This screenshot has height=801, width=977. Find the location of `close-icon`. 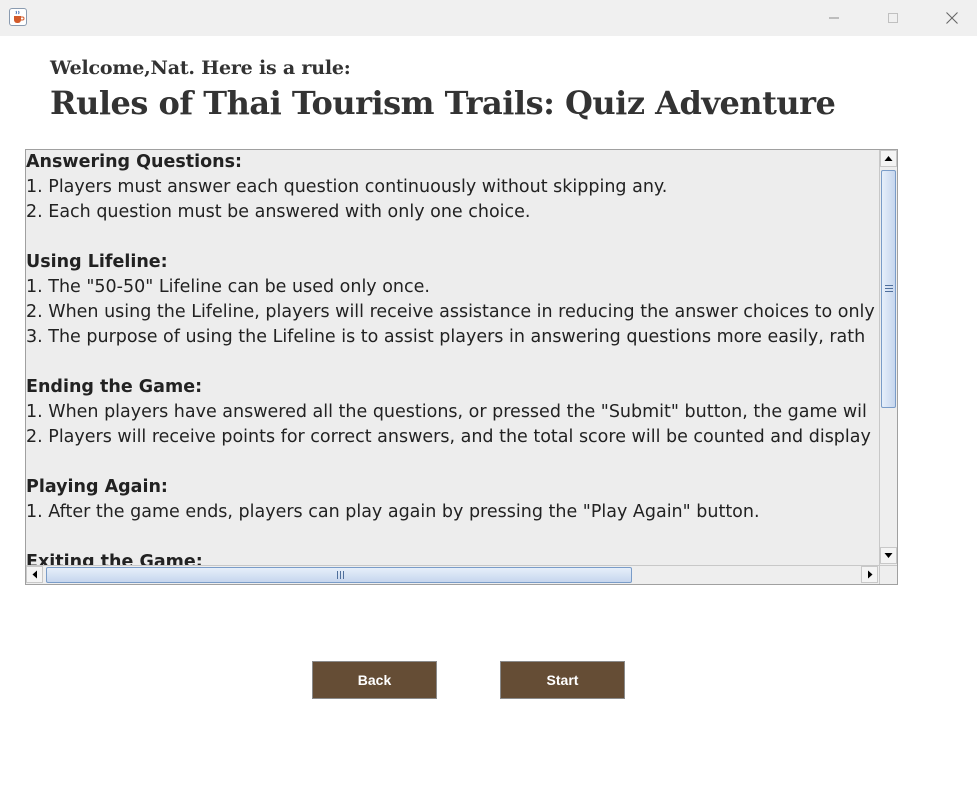

close-icon is located at coordinates (952, 18).